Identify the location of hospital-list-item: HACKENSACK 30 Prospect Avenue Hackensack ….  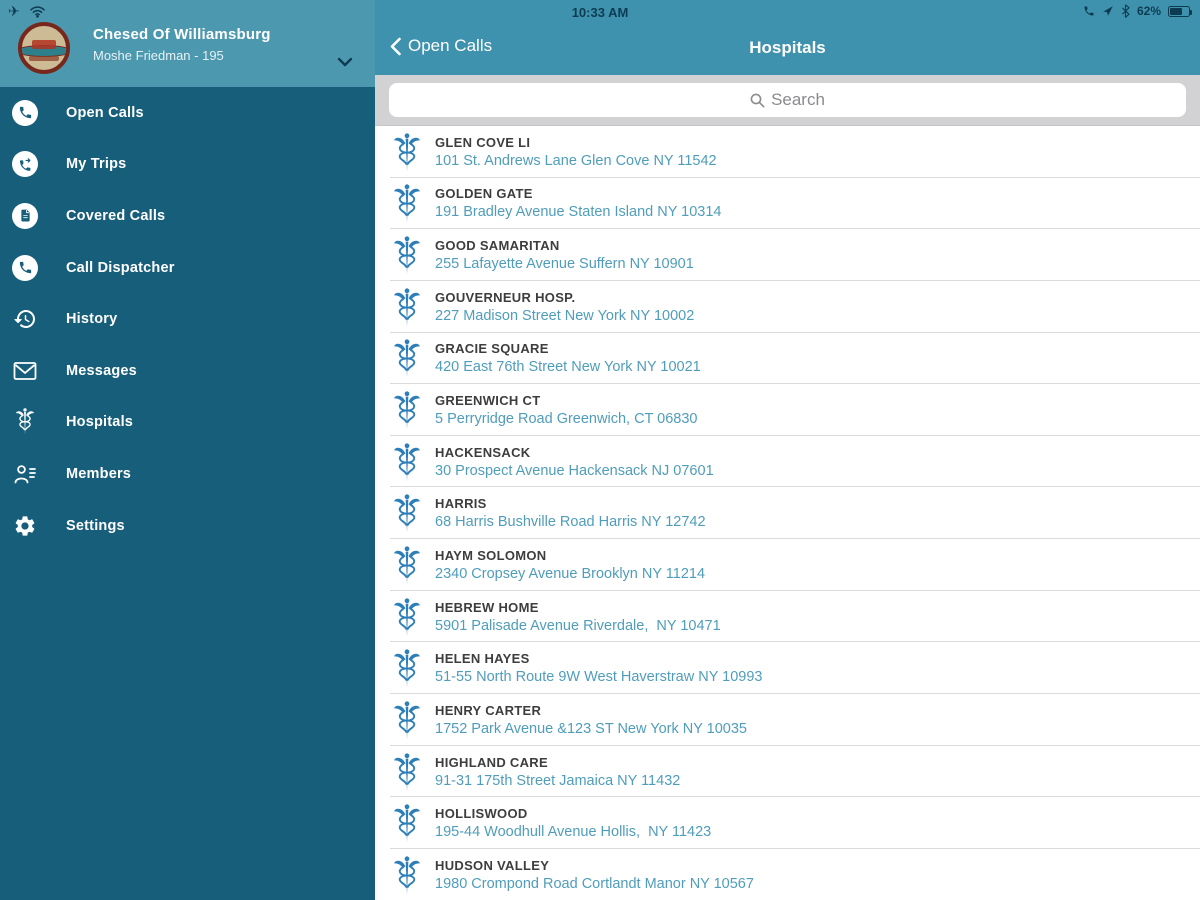
(787, 462).